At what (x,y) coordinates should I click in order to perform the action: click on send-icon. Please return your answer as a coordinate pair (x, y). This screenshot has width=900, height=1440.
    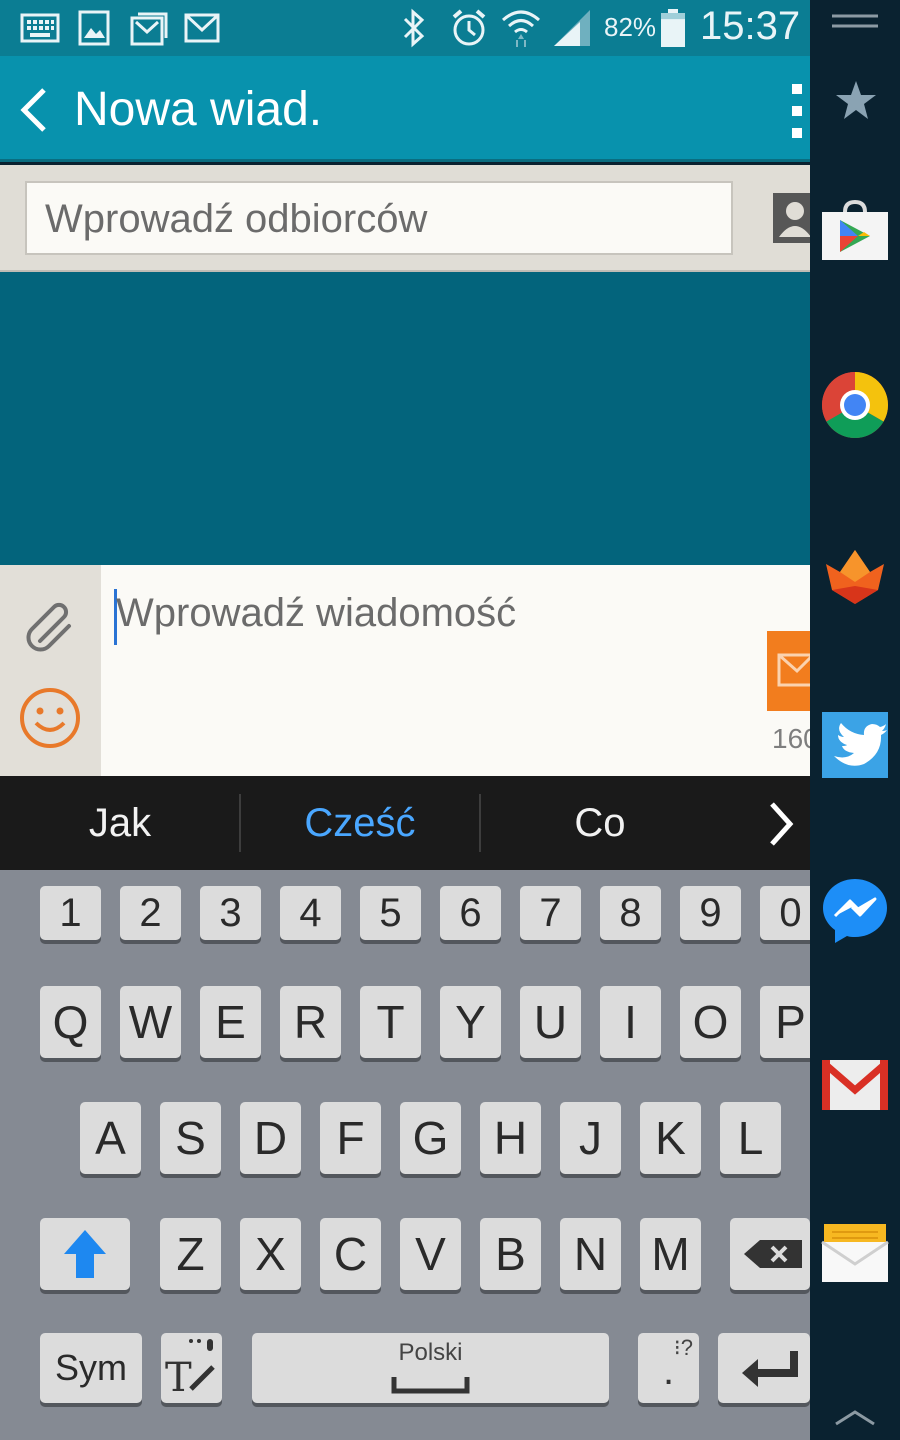
    Looking at the image, I should click on (788, 671).